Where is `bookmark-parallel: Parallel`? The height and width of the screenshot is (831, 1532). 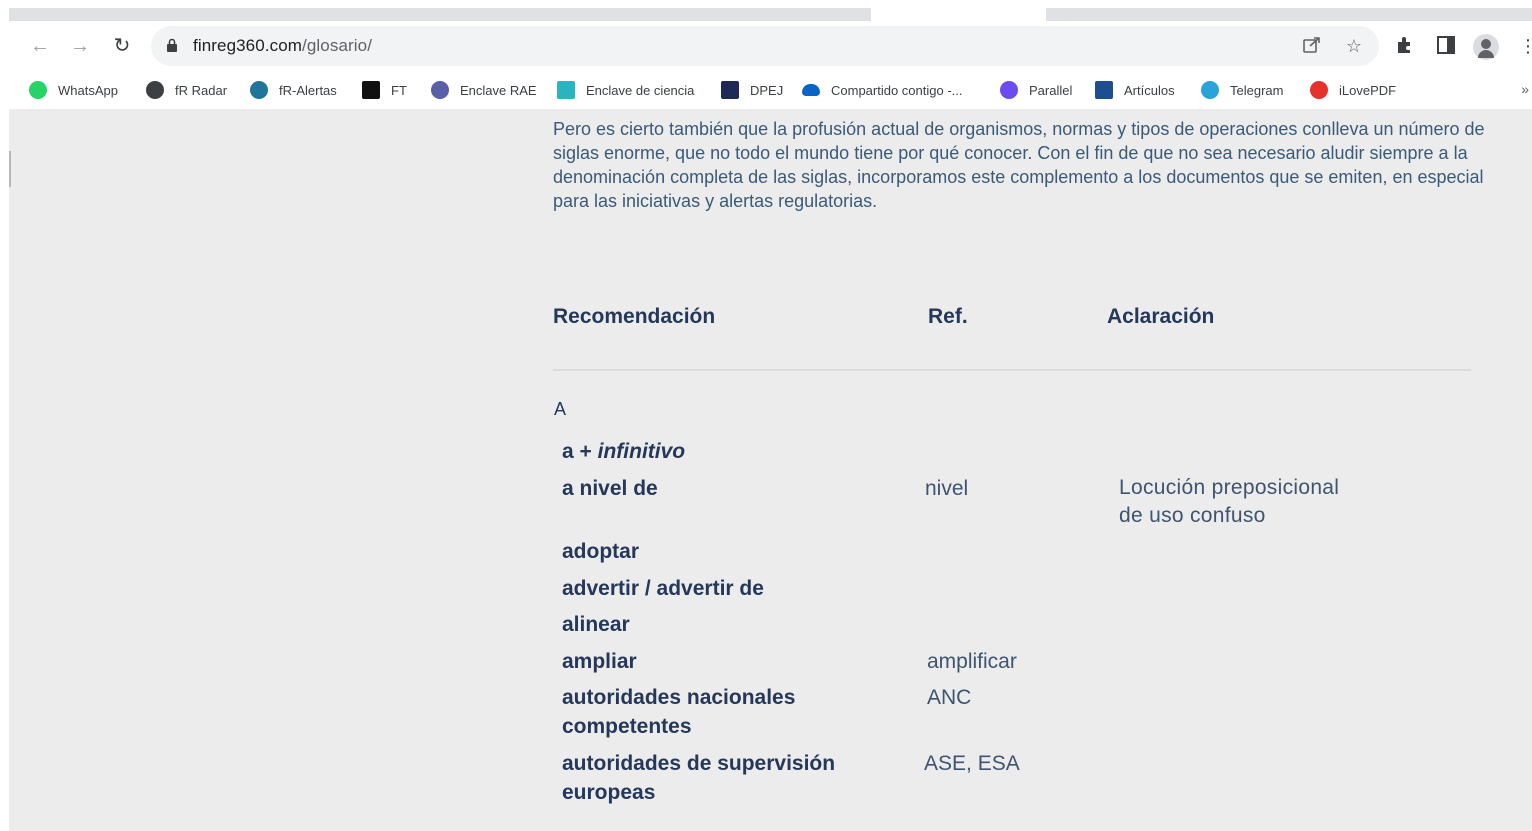 bookmark-parallel: Parallel is located at coordinates (1036, 90).